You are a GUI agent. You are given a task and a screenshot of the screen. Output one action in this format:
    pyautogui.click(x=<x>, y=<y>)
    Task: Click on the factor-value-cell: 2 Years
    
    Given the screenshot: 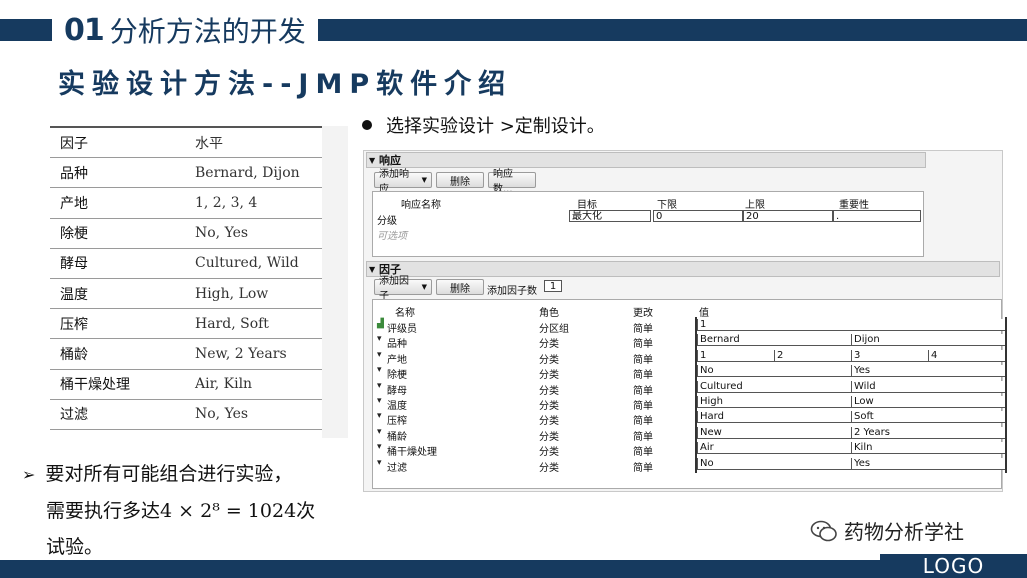 What is the action you would take?
    pyautogui.click(x=928, y=432)
    